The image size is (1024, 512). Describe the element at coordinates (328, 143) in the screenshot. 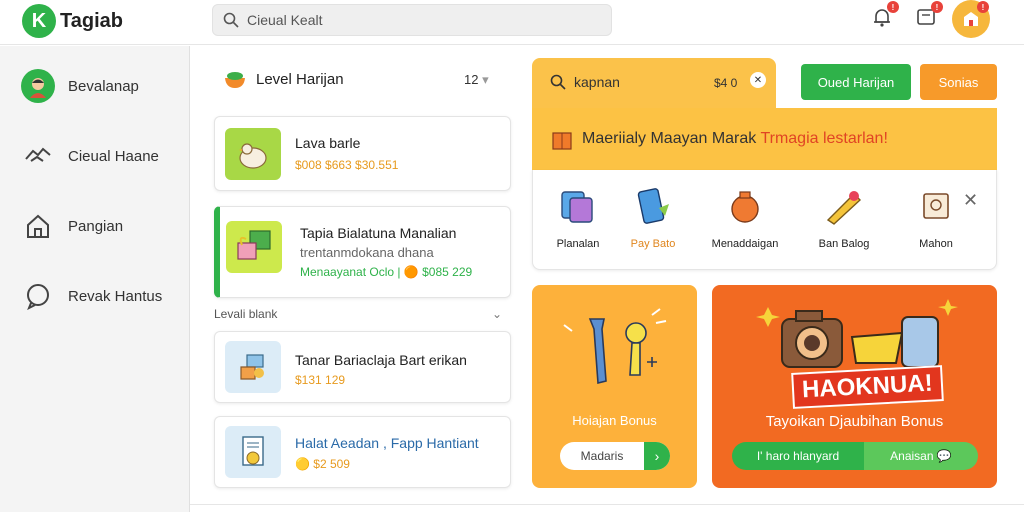

I see `item-title: Lava barle` at that location.